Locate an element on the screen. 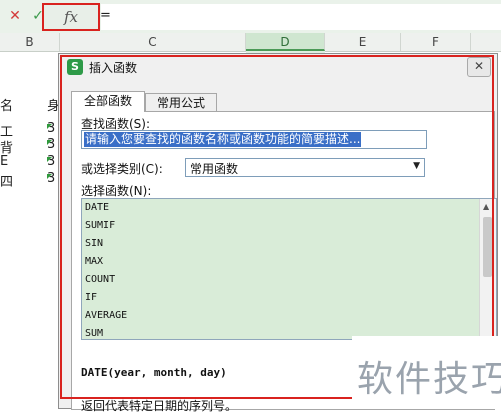  column-e-header: E is located at coordinates (363, 42).